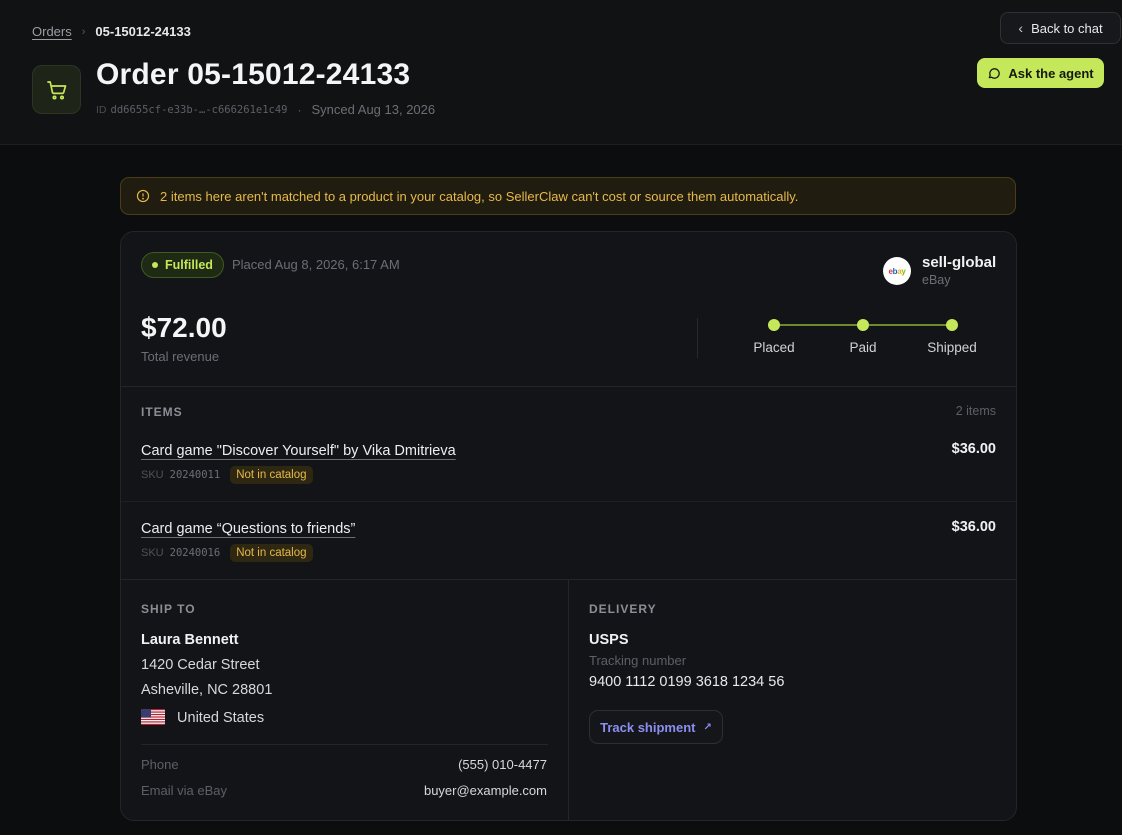 The height and width of the screenshot is (835, 1122). I want to click on track-shipment-button: Track shipment ↗, so click(656, 727).